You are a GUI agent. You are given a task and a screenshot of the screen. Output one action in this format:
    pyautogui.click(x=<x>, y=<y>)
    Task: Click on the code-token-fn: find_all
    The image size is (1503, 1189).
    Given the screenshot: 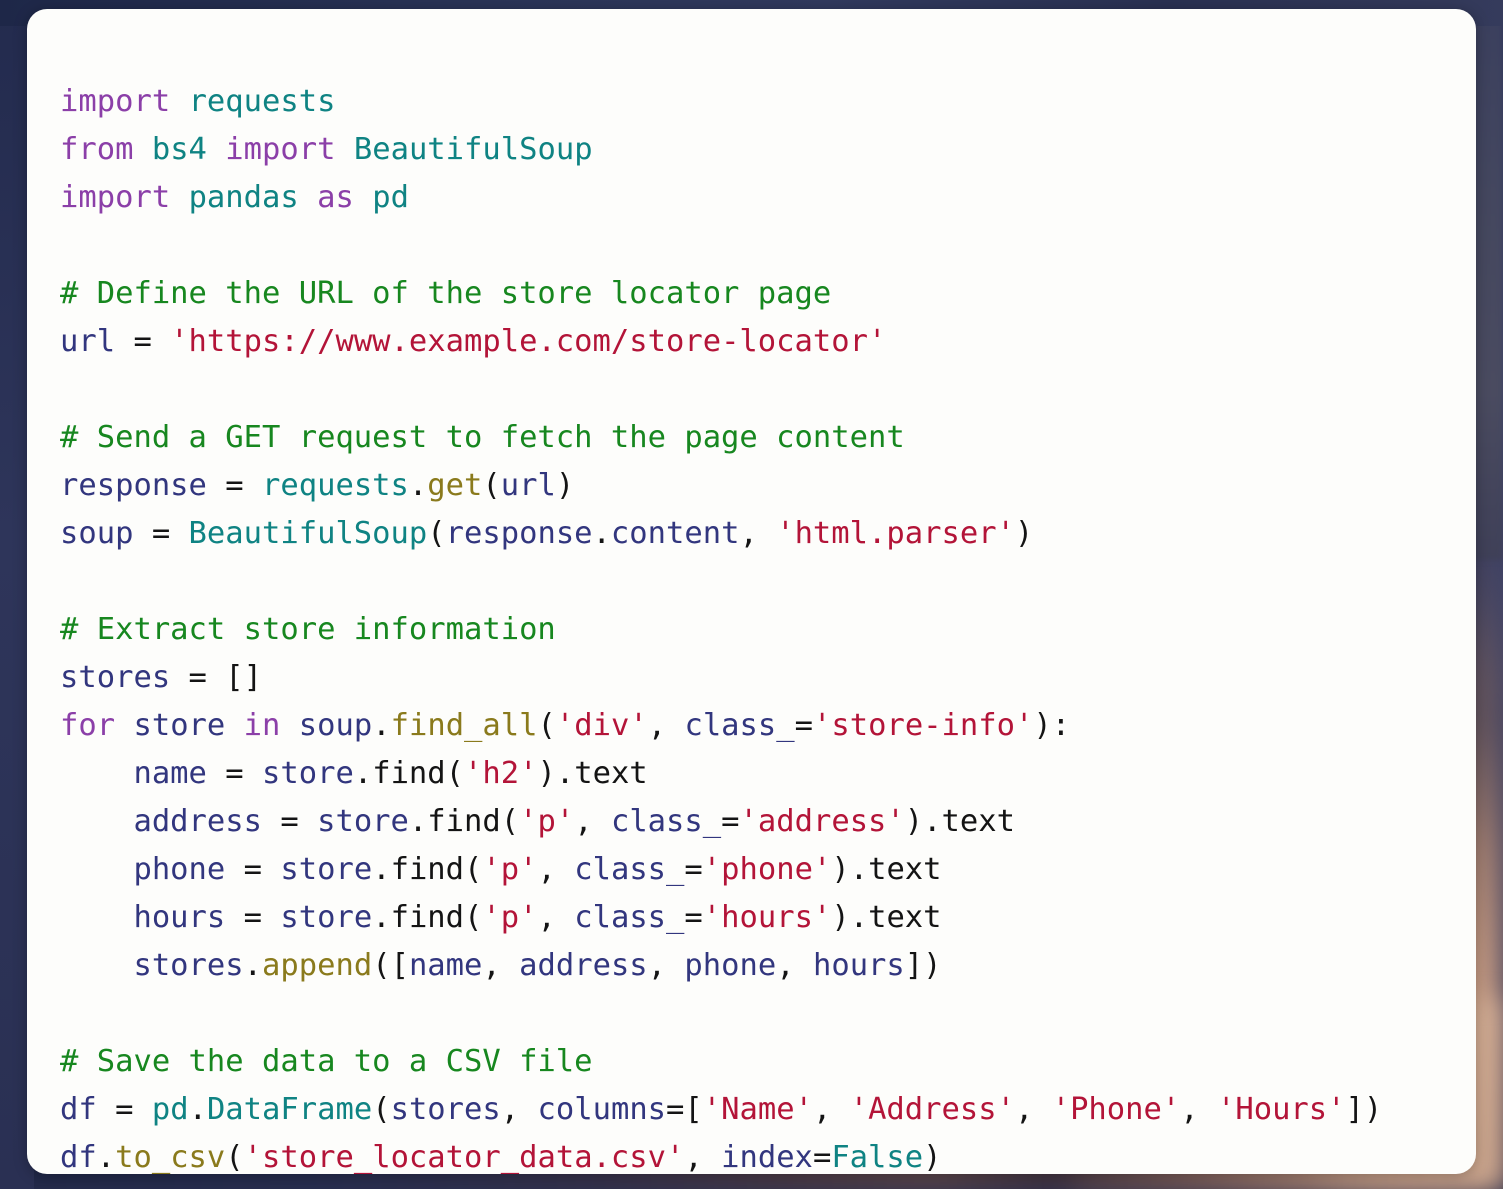 What is the action you would take?
    pyautogui.click(x=464, y=725)
    